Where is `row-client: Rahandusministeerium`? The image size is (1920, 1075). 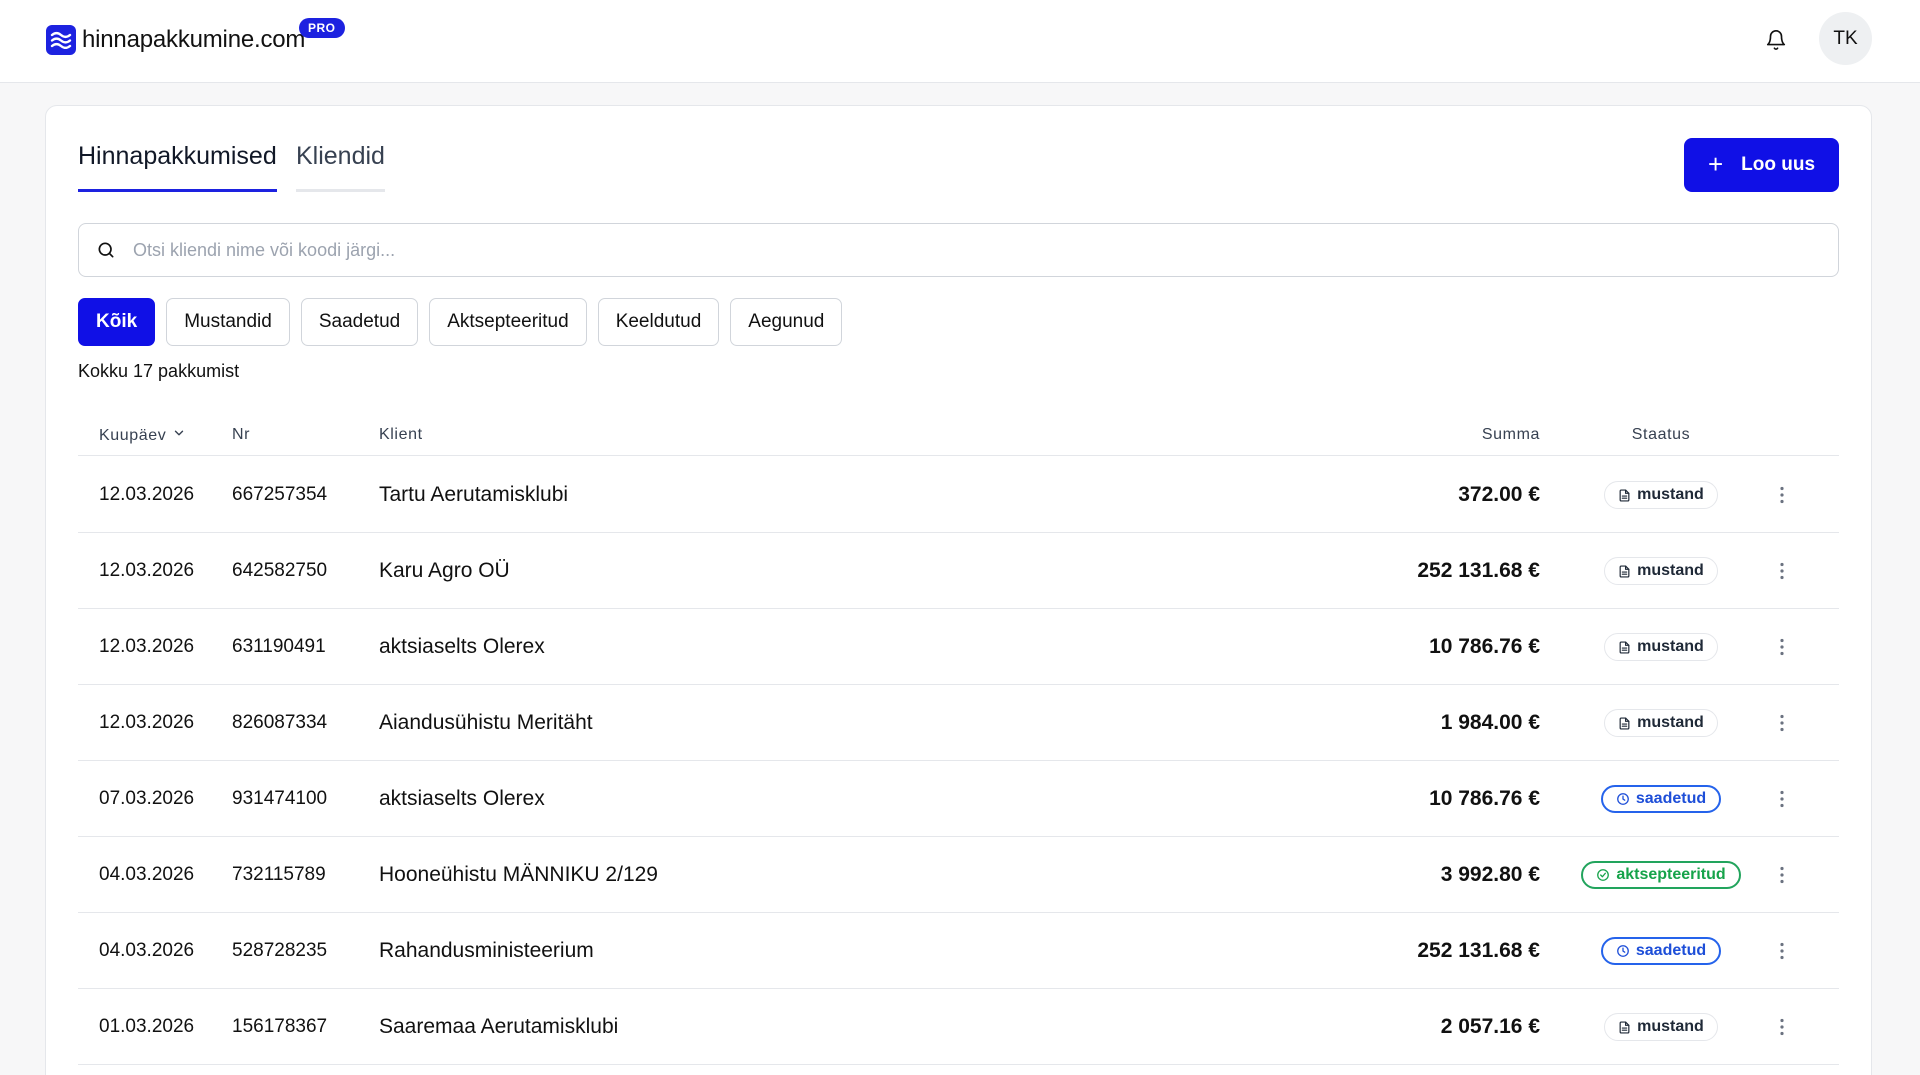
row-client: Rahandusministeerium is located at coordinates (486, 950).